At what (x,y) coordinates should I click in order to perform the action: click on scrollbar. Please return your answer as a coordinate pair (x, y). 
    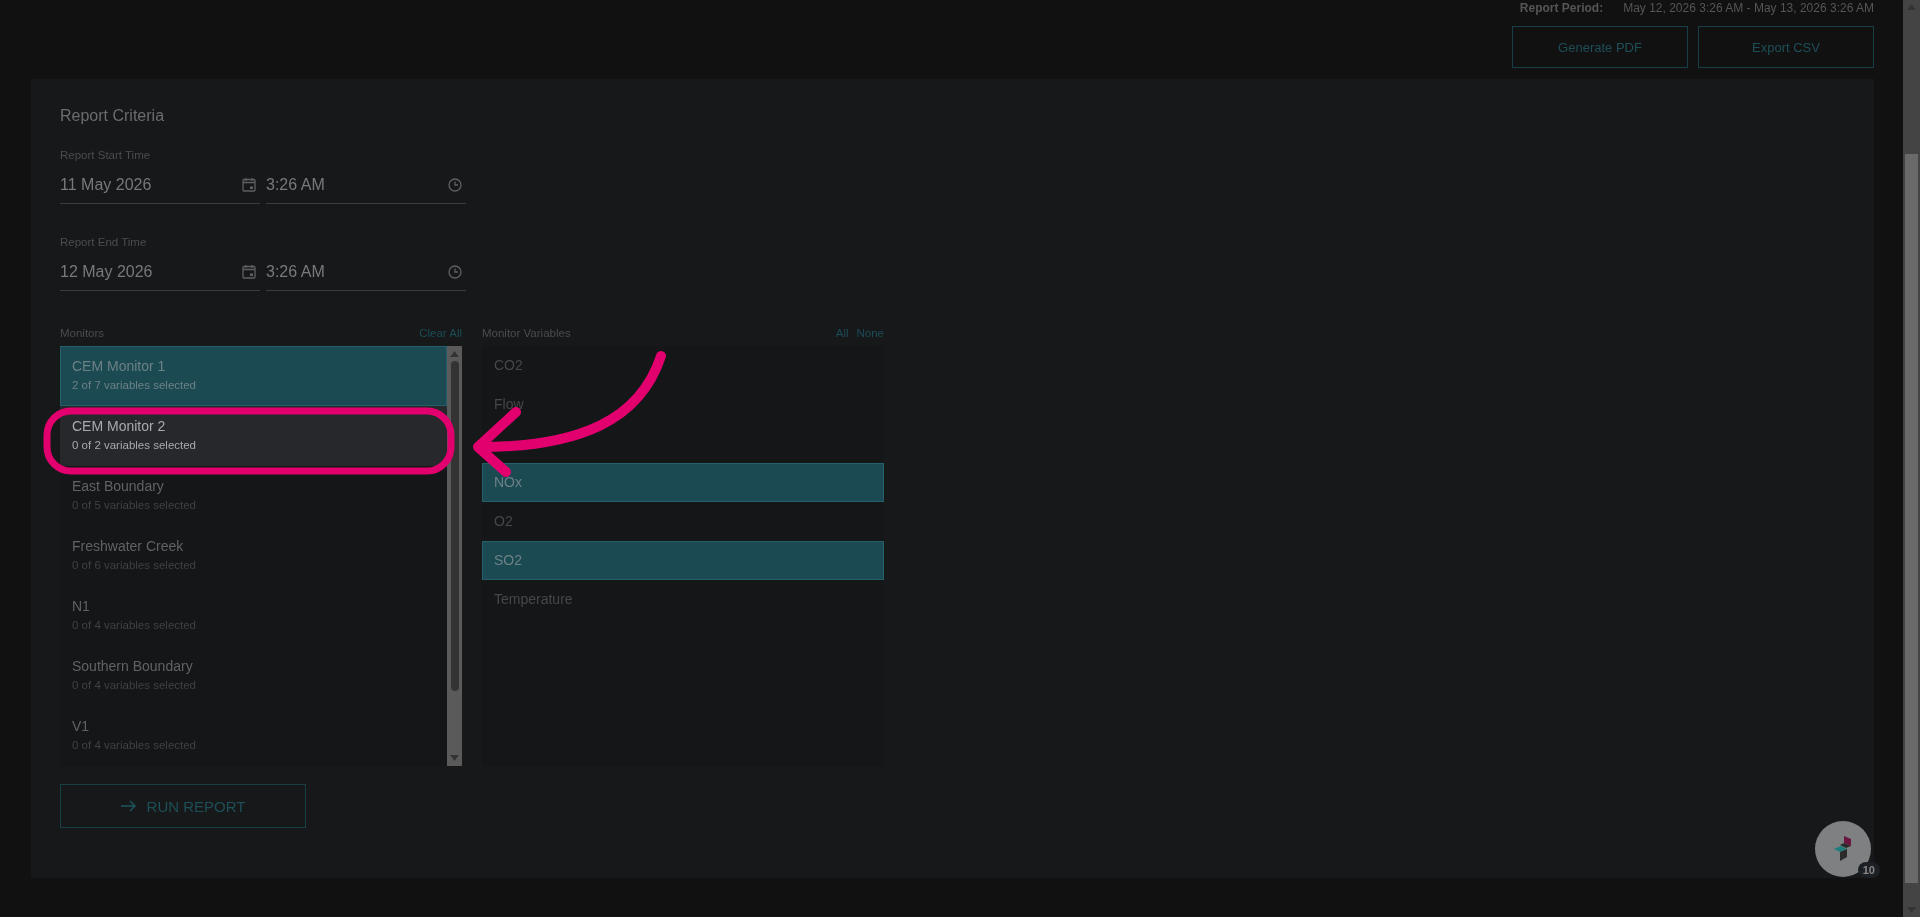
    Looking at the image, I should click on (454, 556).